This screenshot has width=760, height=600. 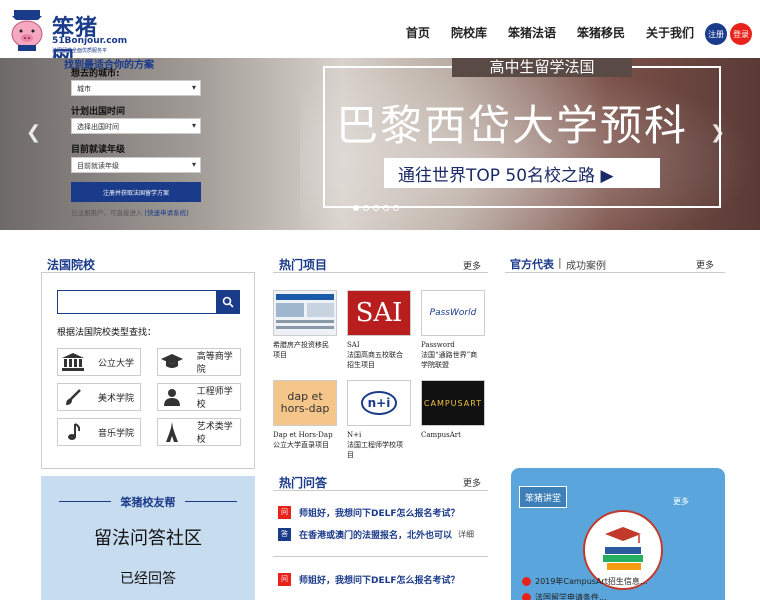 I want to click on nav-schools: 院校库, so click(x=469, y=32).